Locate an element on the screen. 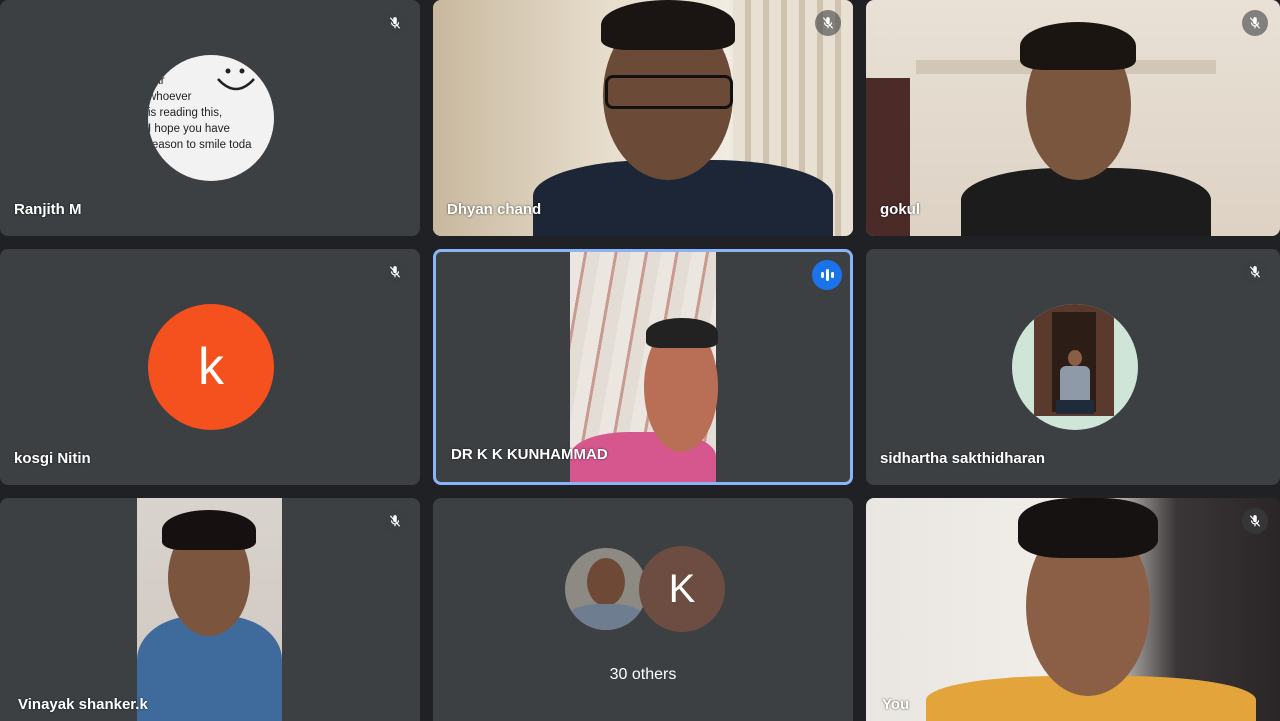 The image size is (1280, 721). participant-tile-gokul: gokul is located at coordinates (1073, 118).